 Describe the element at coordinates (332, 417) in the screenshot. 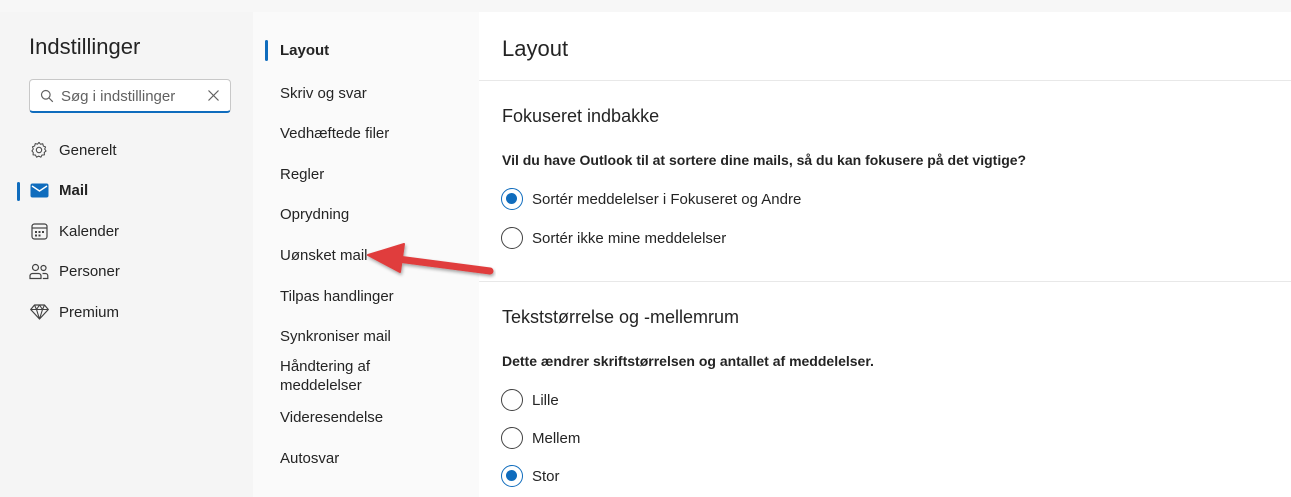

I see `subnav-label: Videresendelse` at that location.